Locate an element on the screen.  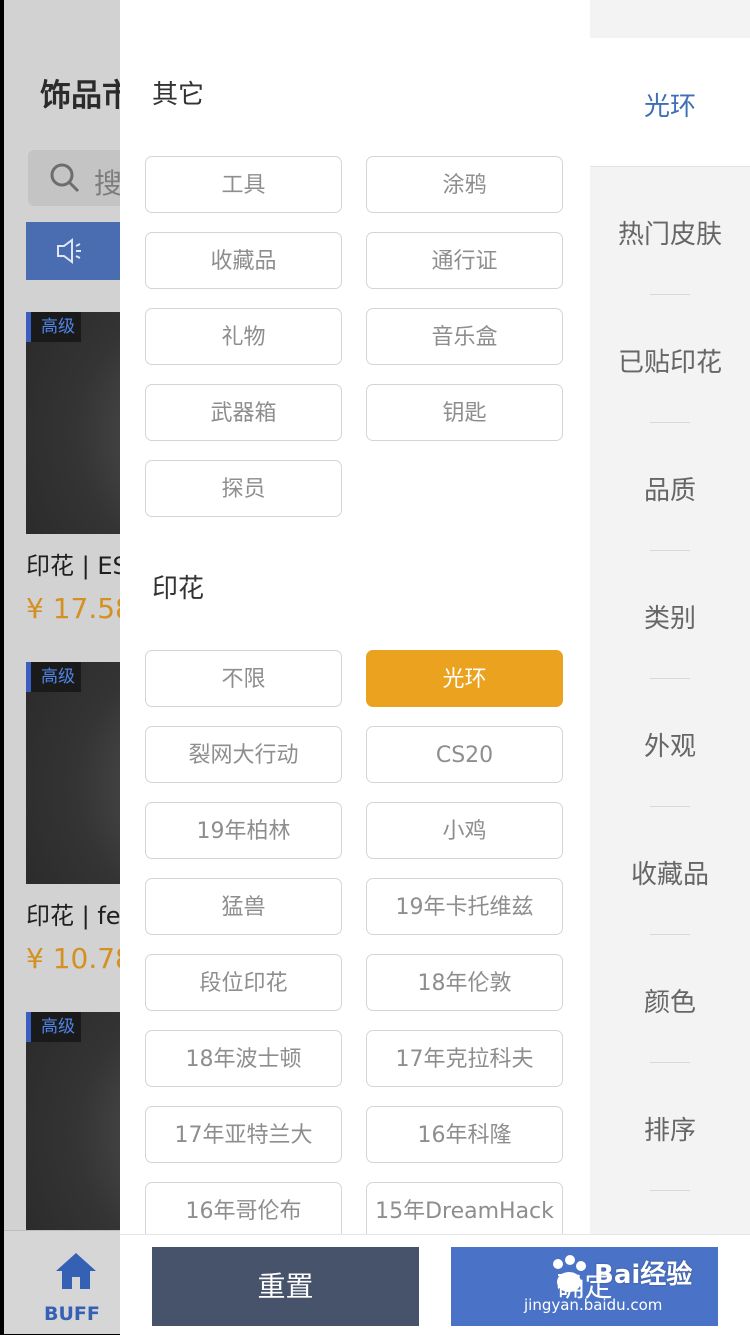
chip-key: 钥匙 is located at coordinates (464, 412).